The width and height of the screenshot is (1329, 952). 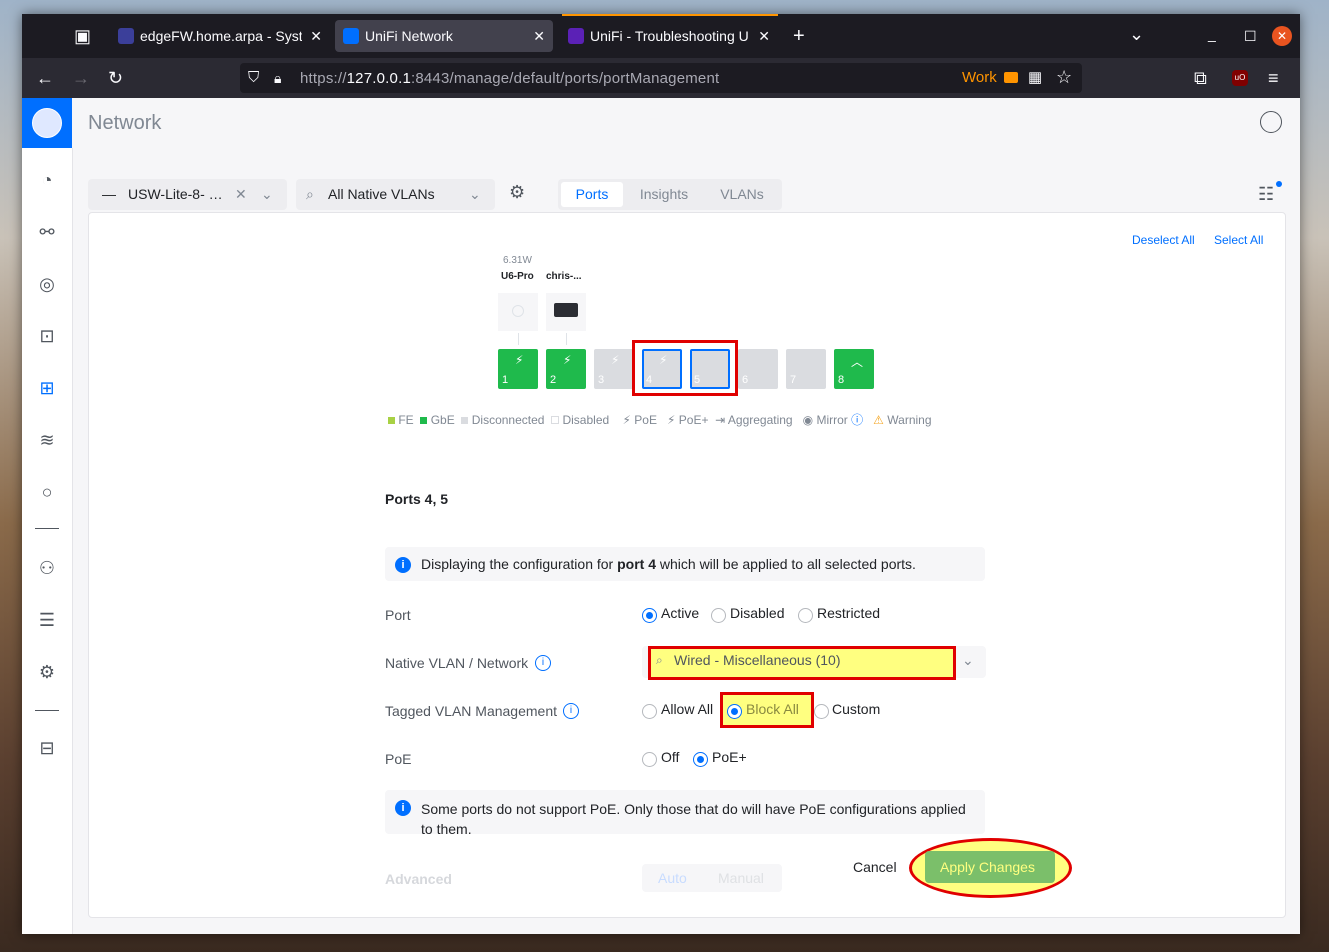 I want to click on gbe-swatch, so click(x=424, y=420).